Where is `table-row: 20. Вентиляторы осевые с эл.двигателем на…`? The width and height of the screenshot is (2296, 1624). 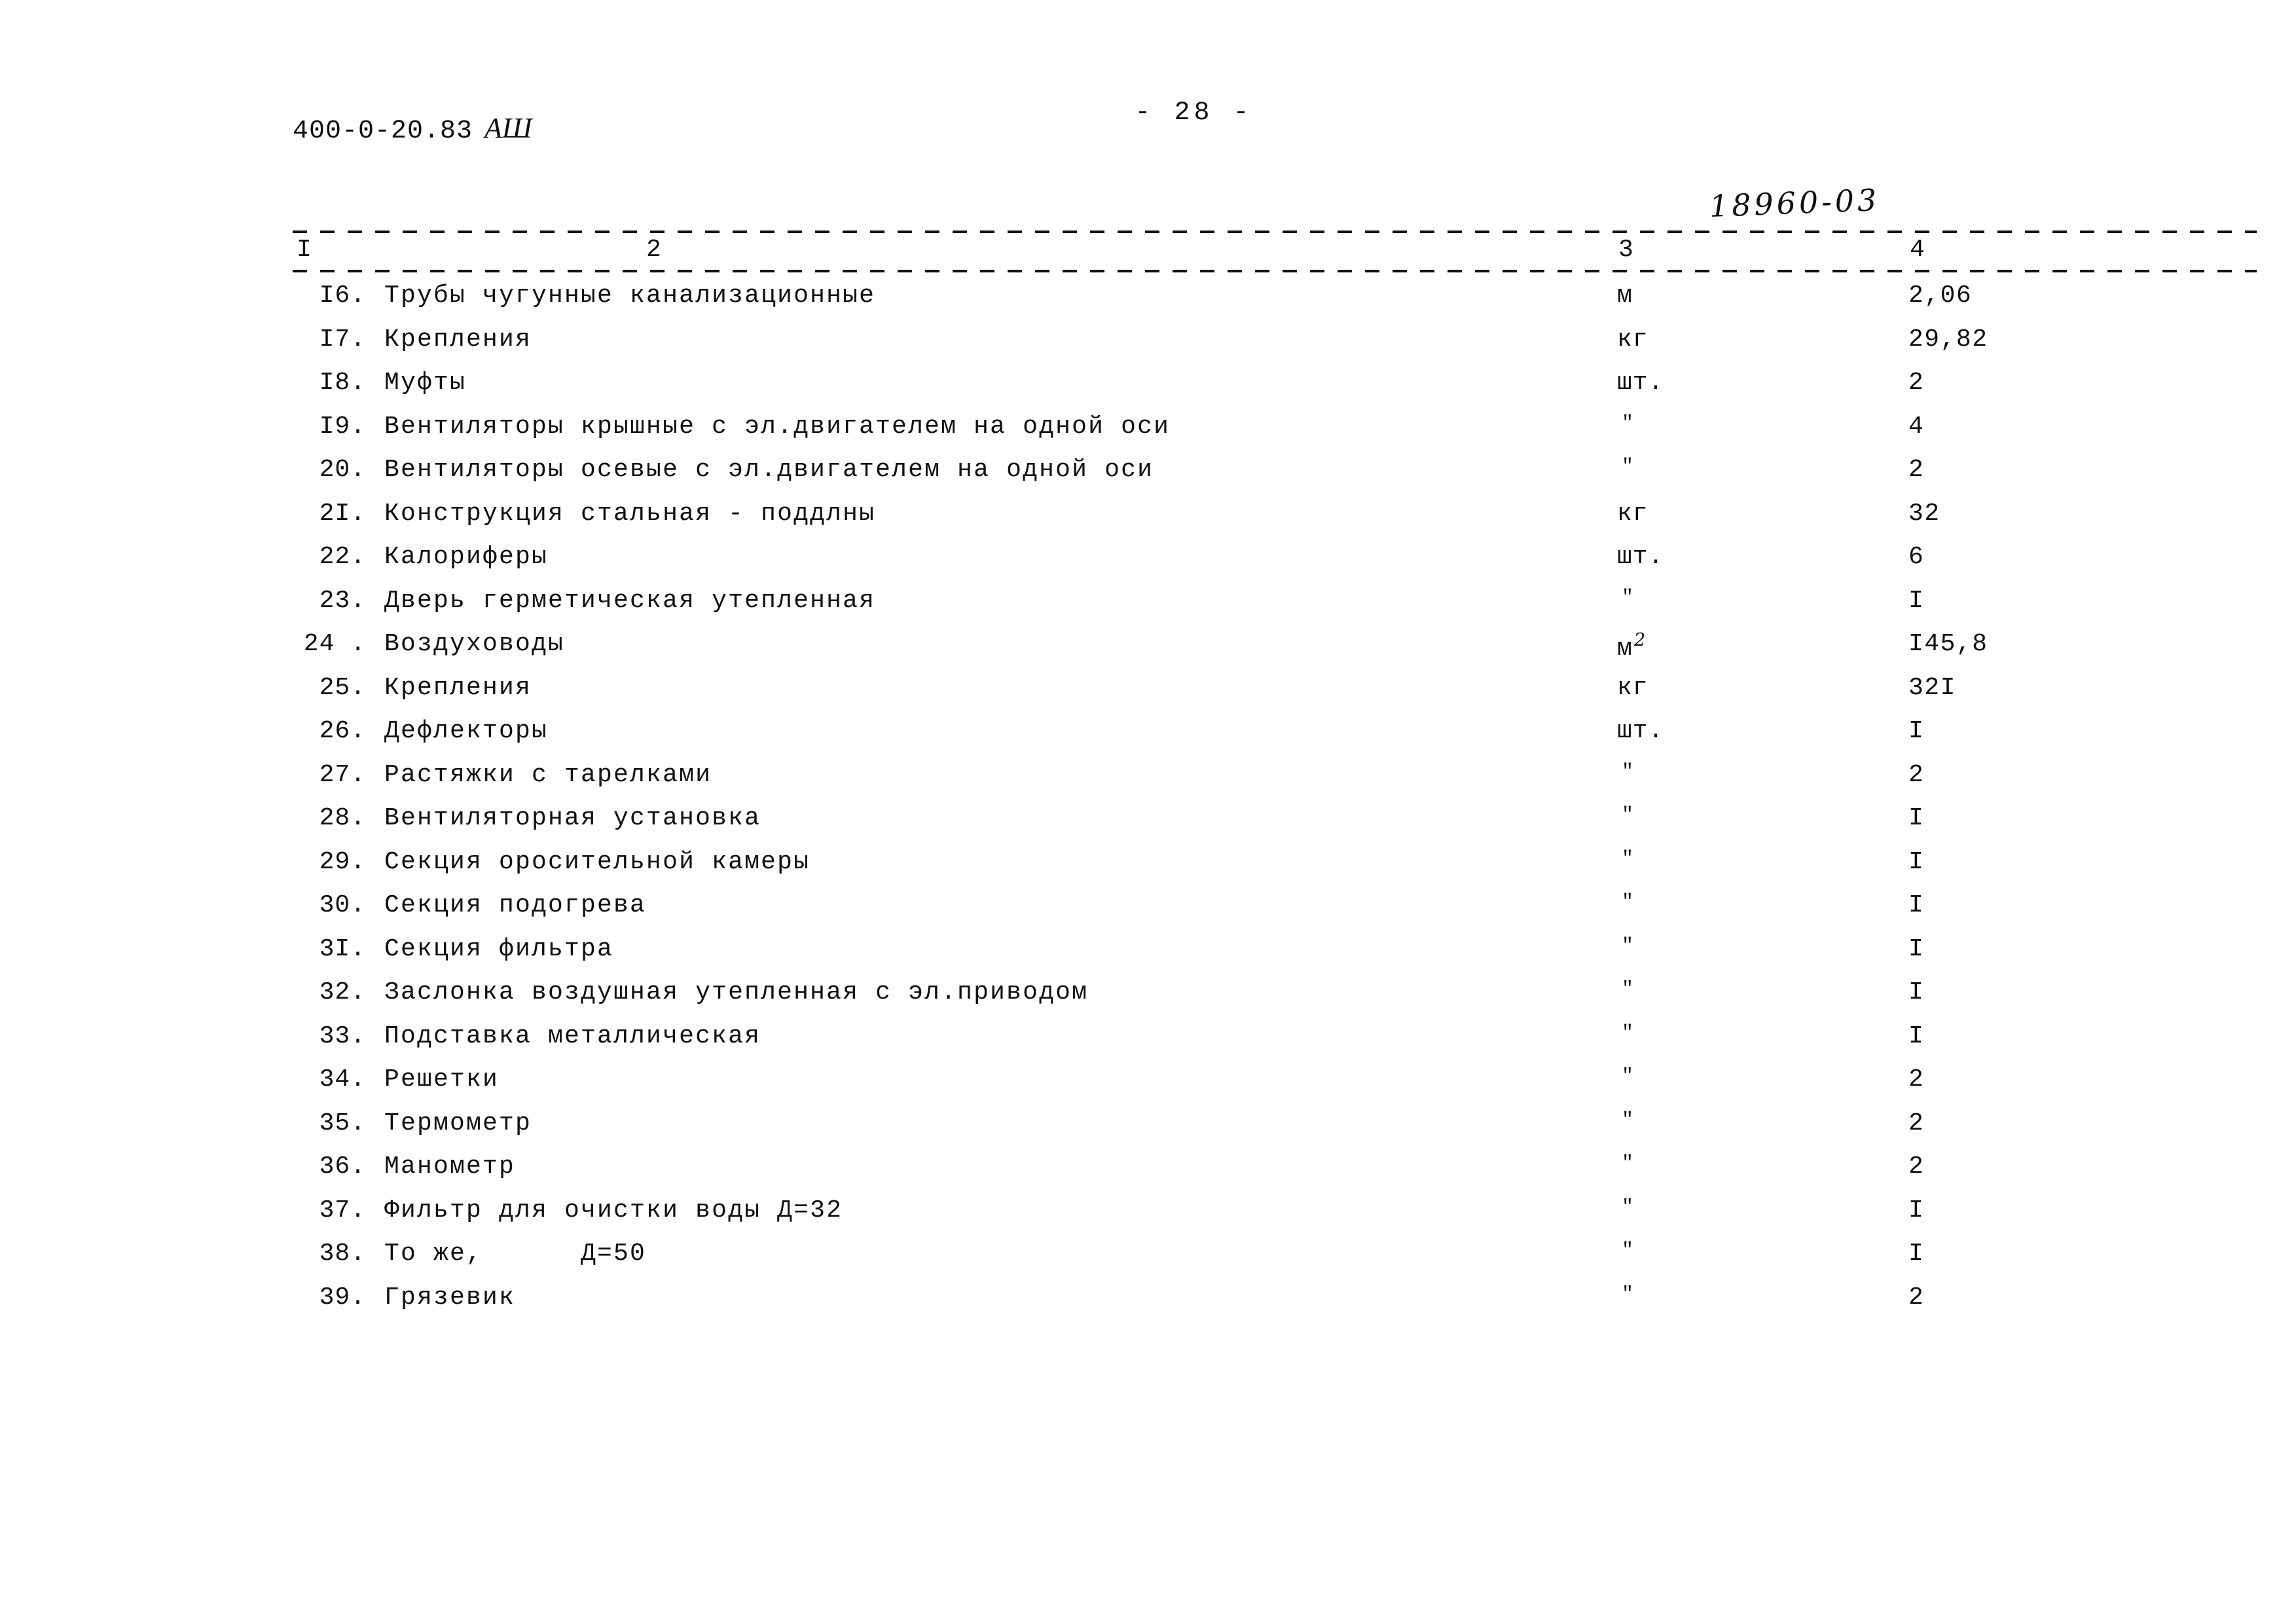 table-row: 20. Вентиляторы осевые с эл.двигателем на… is located at coordinates (1275, 478).